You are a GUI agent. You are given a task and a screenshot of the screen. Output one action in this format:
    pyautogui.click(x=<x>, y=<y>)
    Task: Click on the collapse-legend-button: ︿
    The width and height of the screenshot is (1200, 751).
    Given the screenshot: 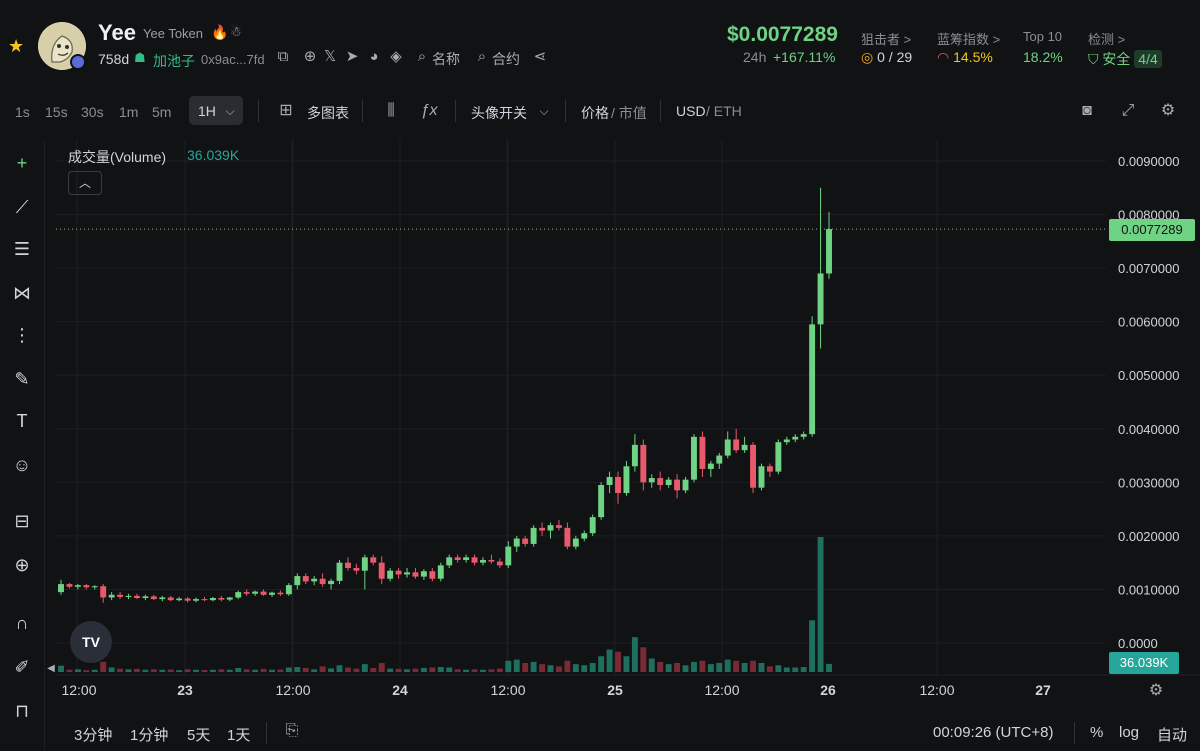 What is the action you would take?
    pyautogui.click(x=85, y=183)
    